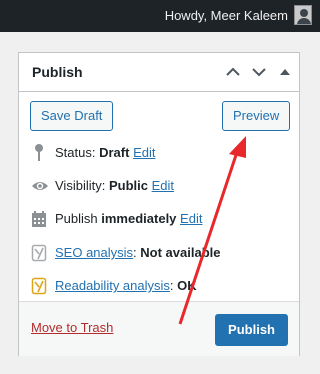  I want to click on preview-button: Preview, so click(256, 116).